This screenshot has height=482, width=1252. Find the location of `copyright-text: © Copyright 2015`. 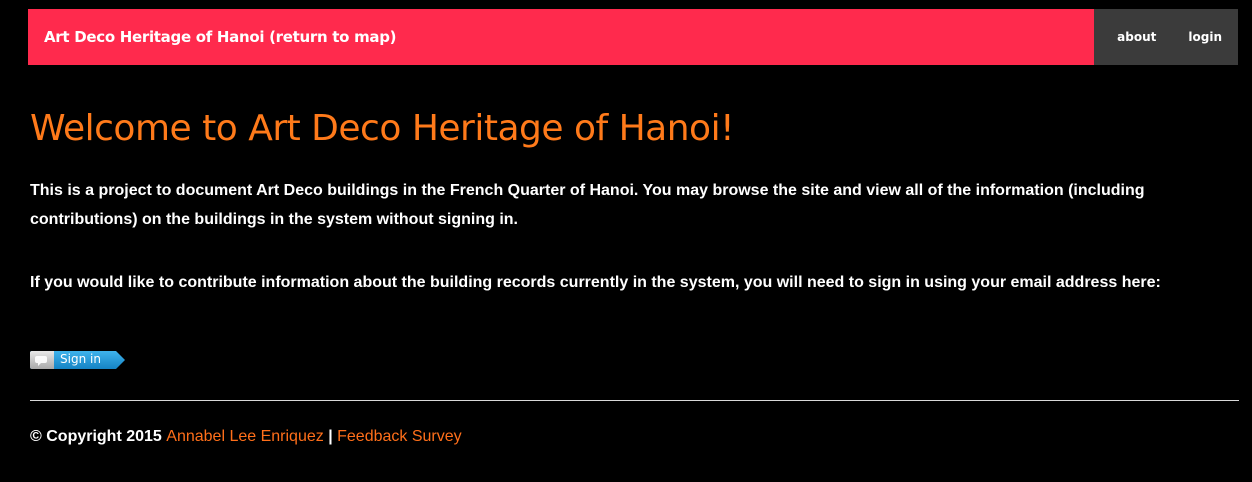

copyright-text: © Copyright 2015 is located at coordinates (96, 436).